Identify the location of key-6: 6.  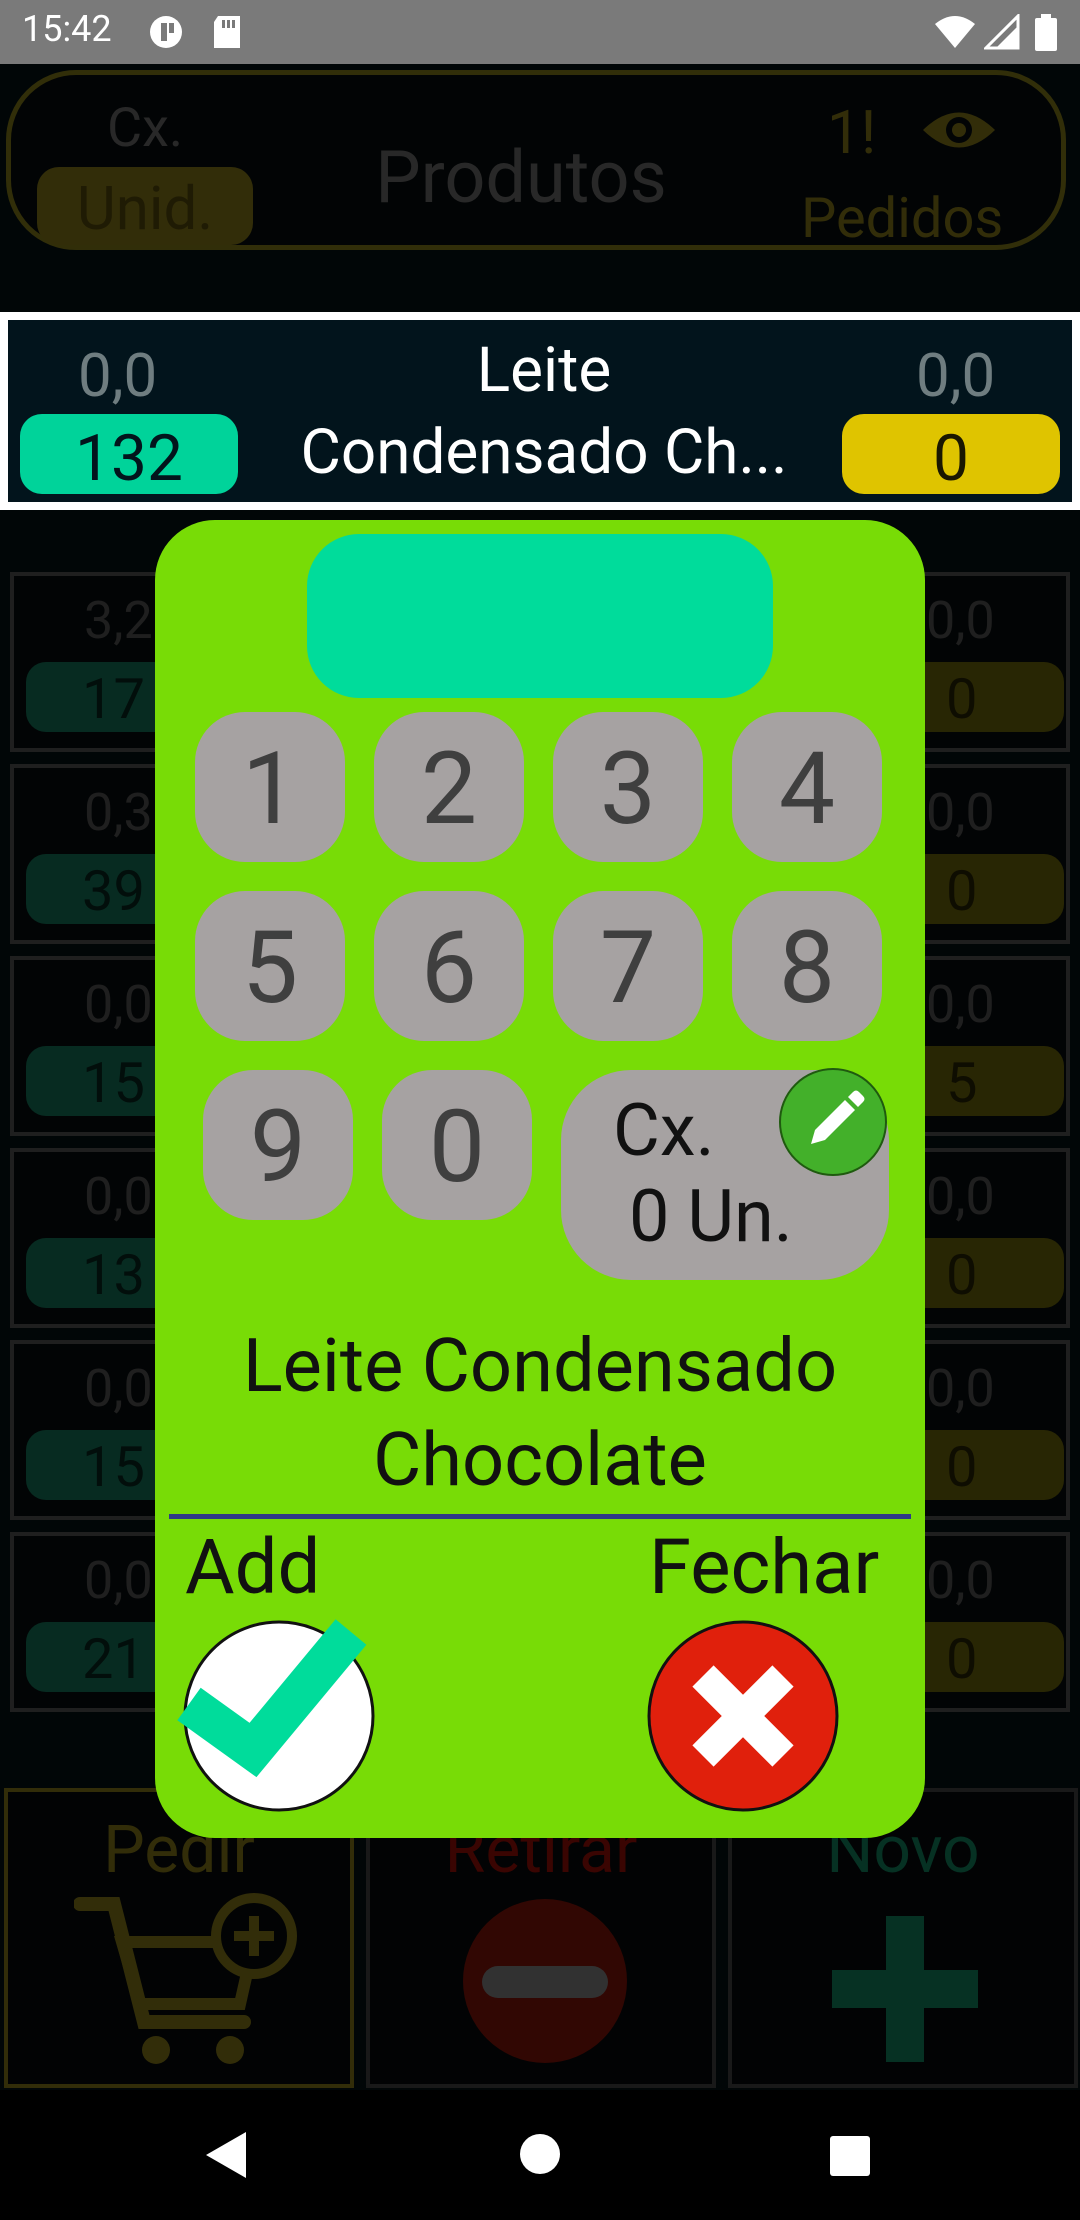
(449, 966).